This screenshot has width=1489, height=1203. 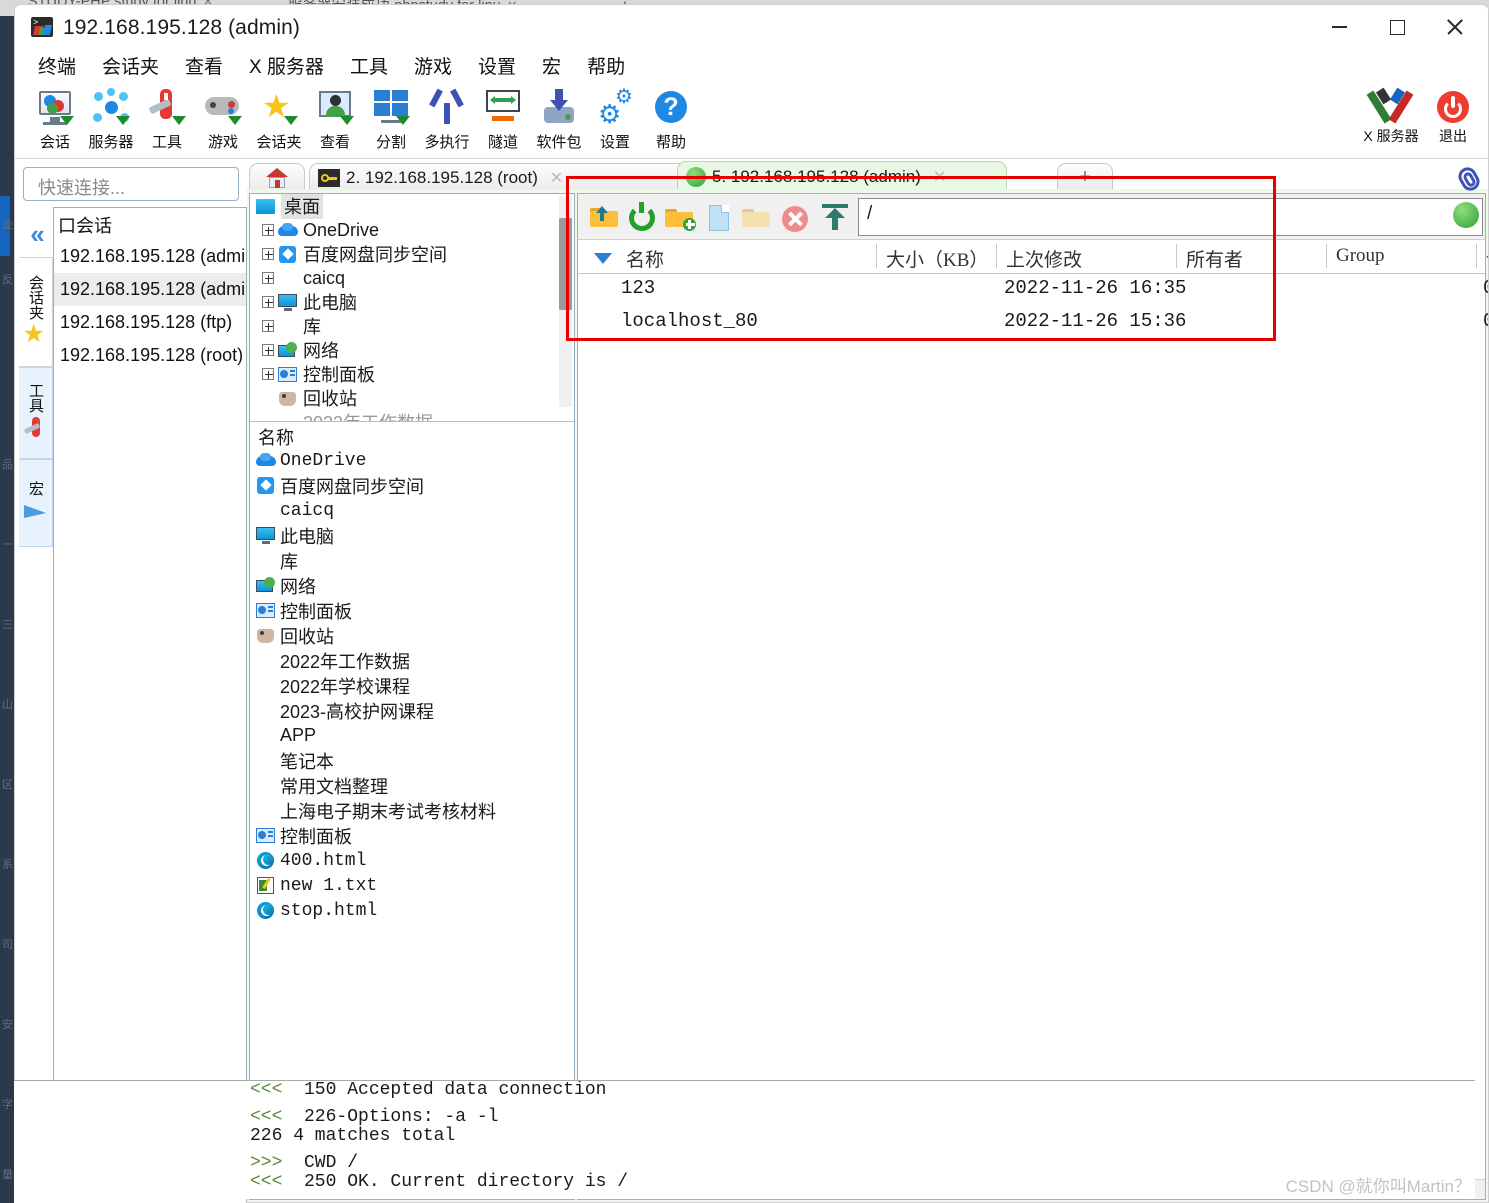 What do you see at coordinates (150, 256) in the screenshot?
I see `session-item-1: 192.168.195.128 (admin)` at bounding box center [150, 256].